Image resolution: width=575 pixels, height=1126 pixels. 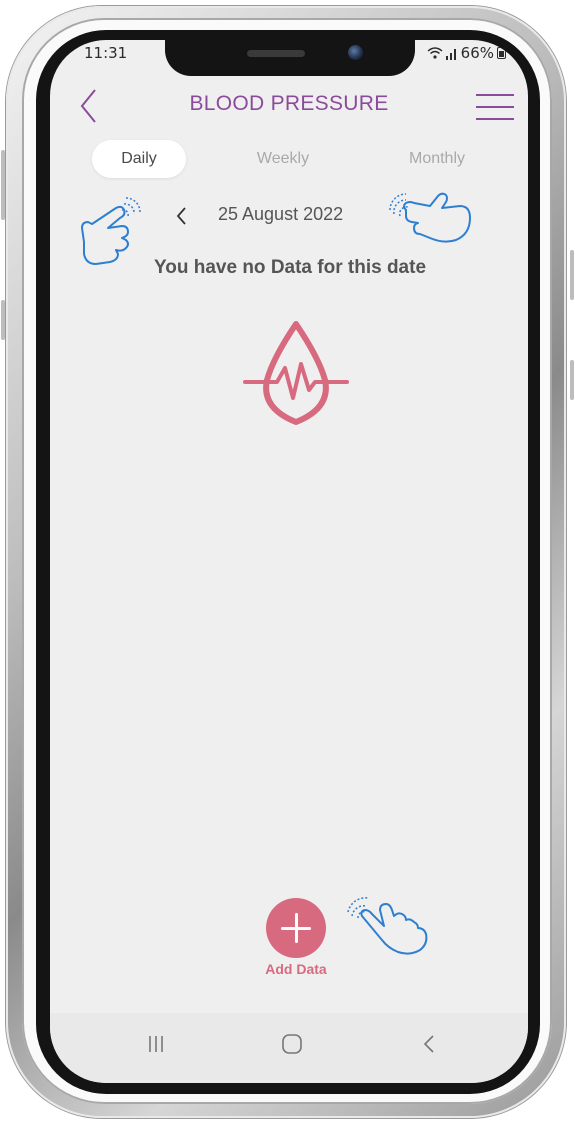 I want to click on system-nav-bar, so click(x=289, y=1048).